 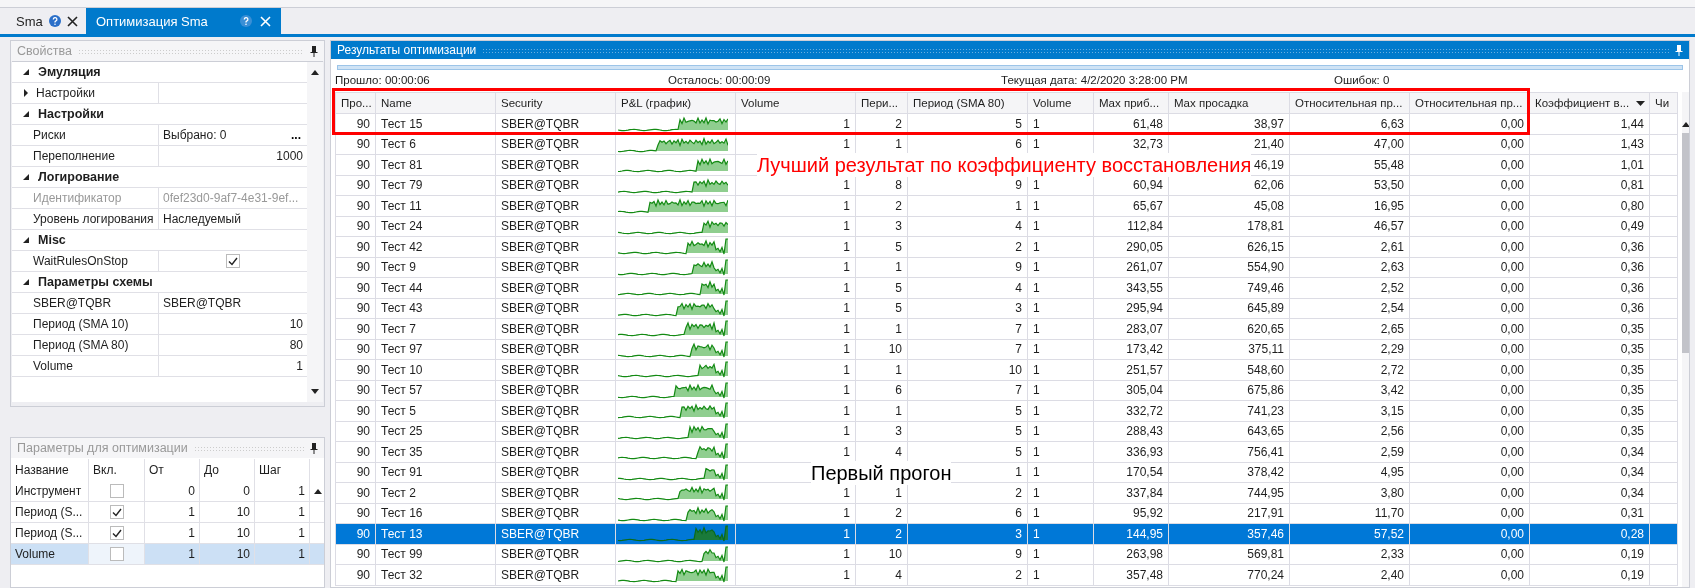 What do you see at coordinates (315, 391) in the screenshot?
I see `scroll-down-icon` at bounding box center [315, 391].